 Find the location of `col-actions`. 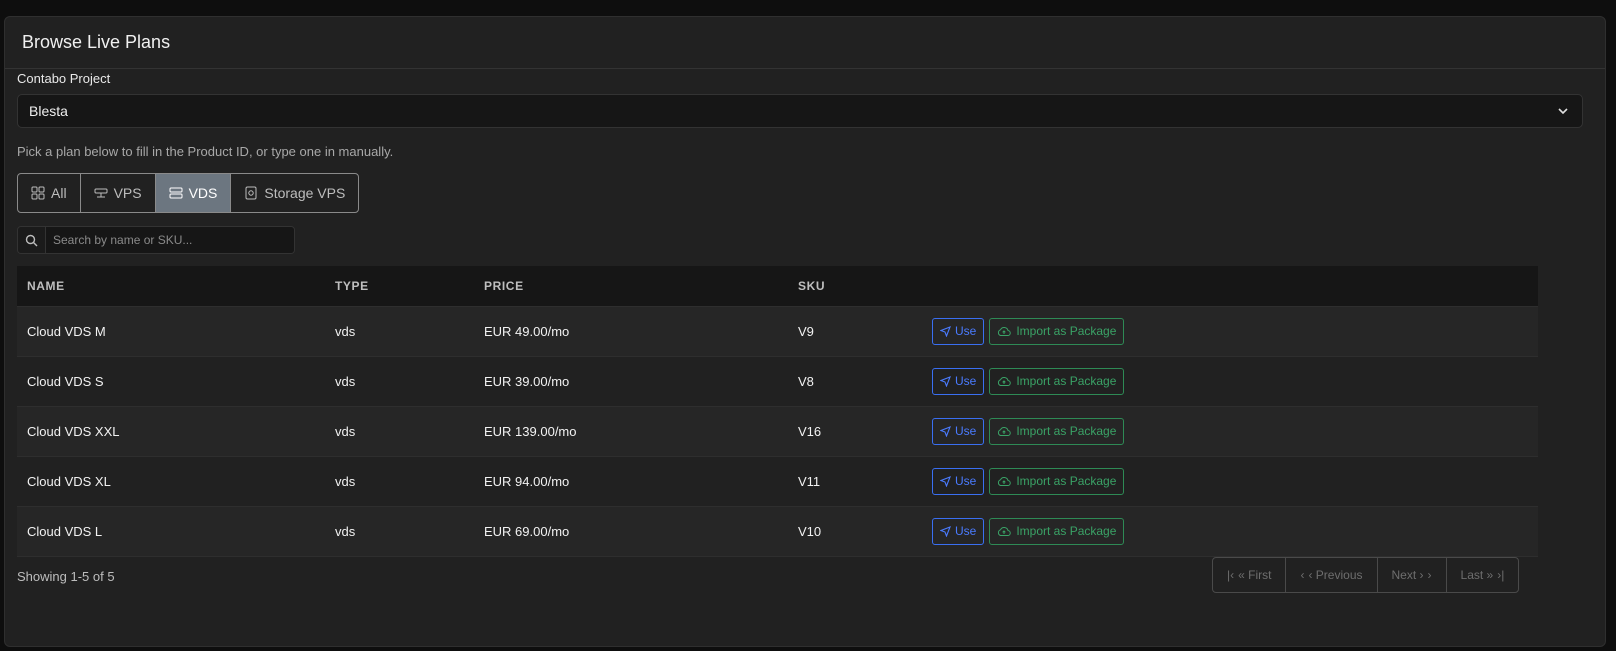

col-actions is located at coordinates (1230, 286).